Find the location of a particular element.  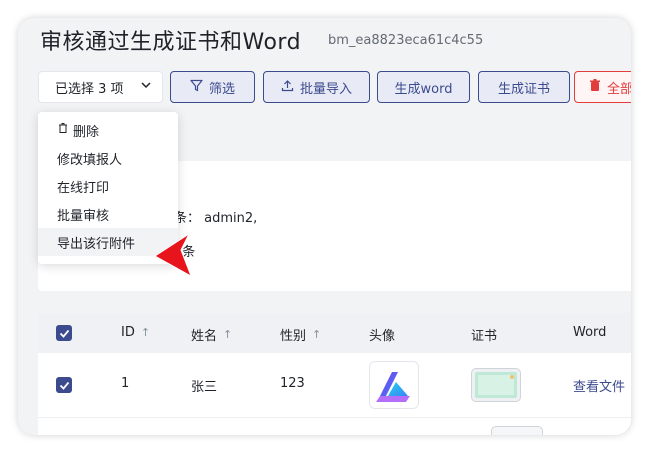

cell-name: 张三 is located at coordinates (204, 387).